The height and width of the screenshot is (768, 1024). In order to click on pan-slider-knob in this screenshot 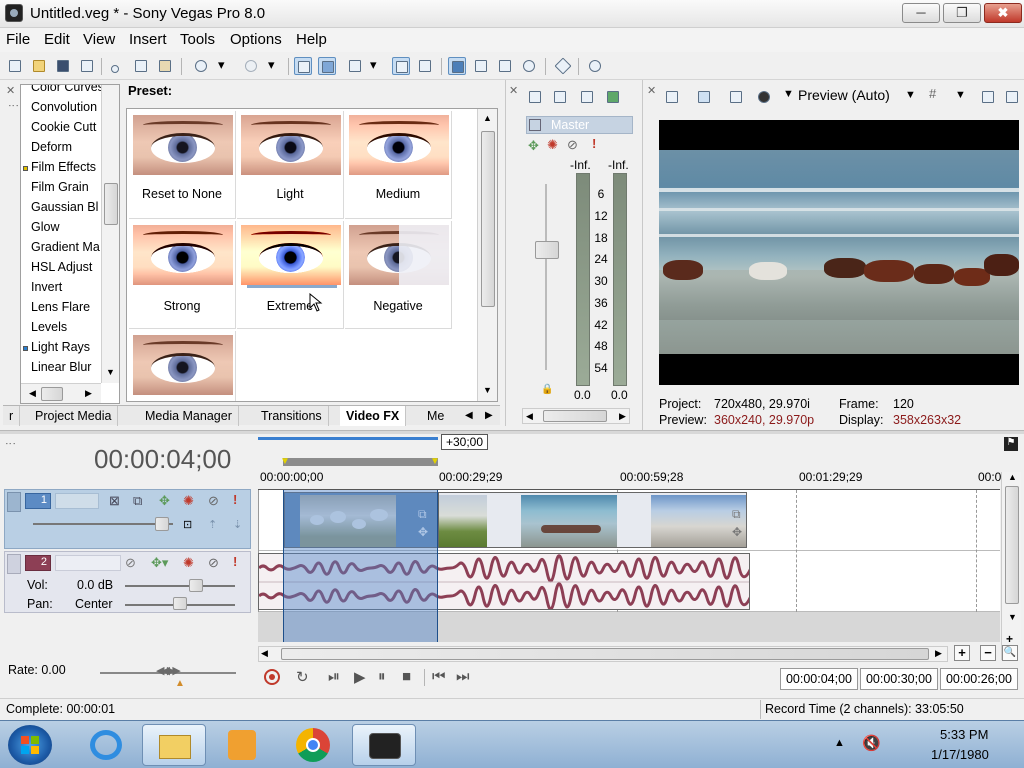, I will do `click(180, 603)`.